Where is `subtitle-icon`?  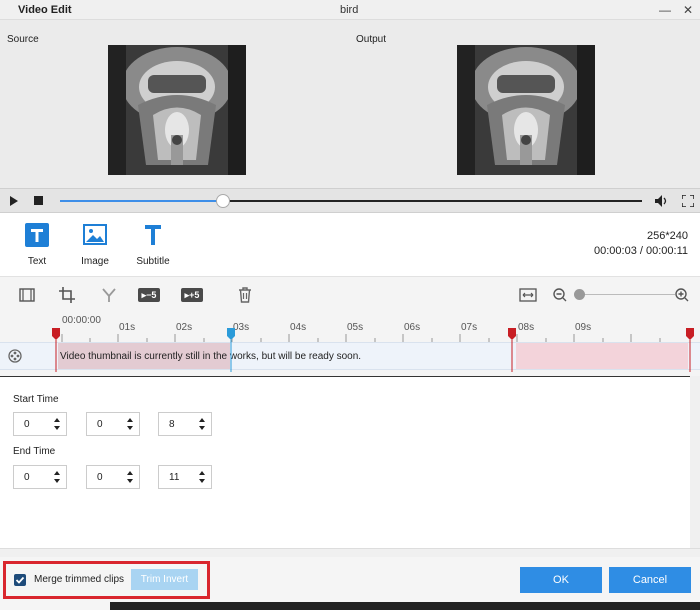 subtitle-icon is located at coordinates (153, 235).